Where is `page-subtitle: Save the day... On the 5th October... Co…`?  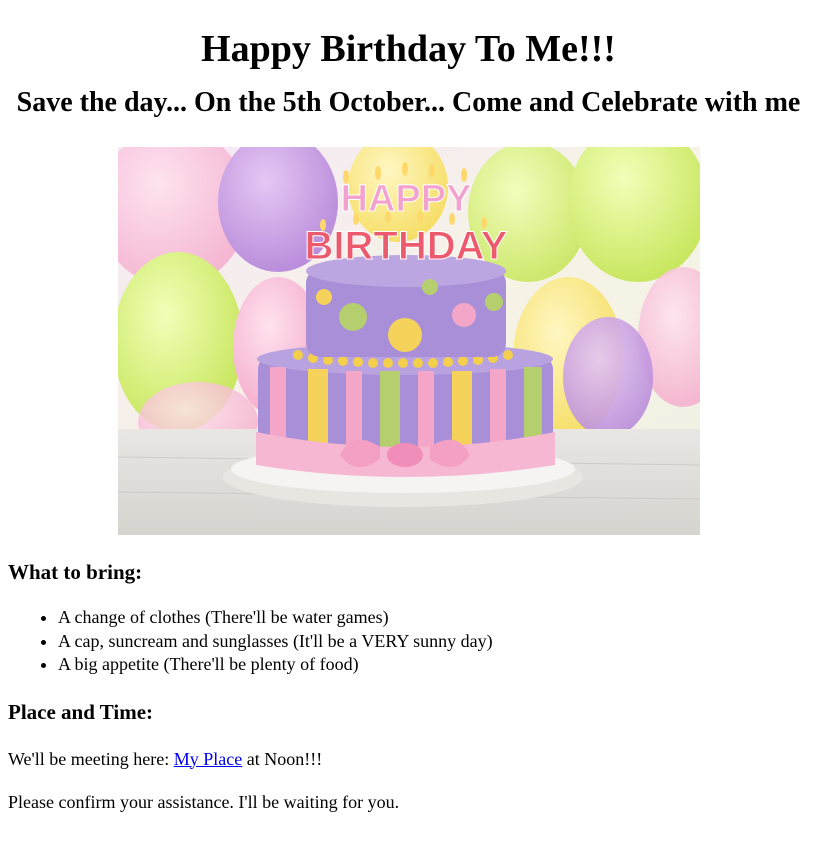
page-subtitle: Save the day... On the 5th October... Co… is located at coordinates (408, 102).